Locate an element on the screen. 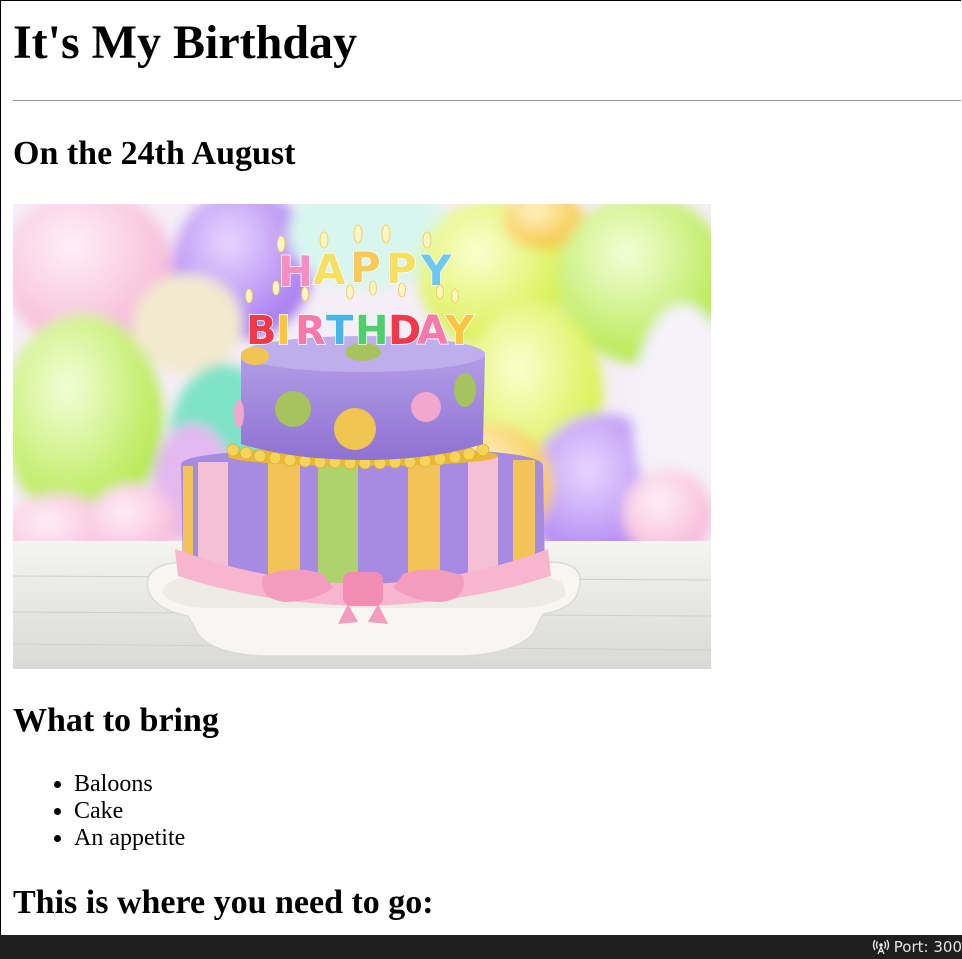 This screenshot has height=959, width=962. port-label: Port: 300 is located at coordinates (927, 947).